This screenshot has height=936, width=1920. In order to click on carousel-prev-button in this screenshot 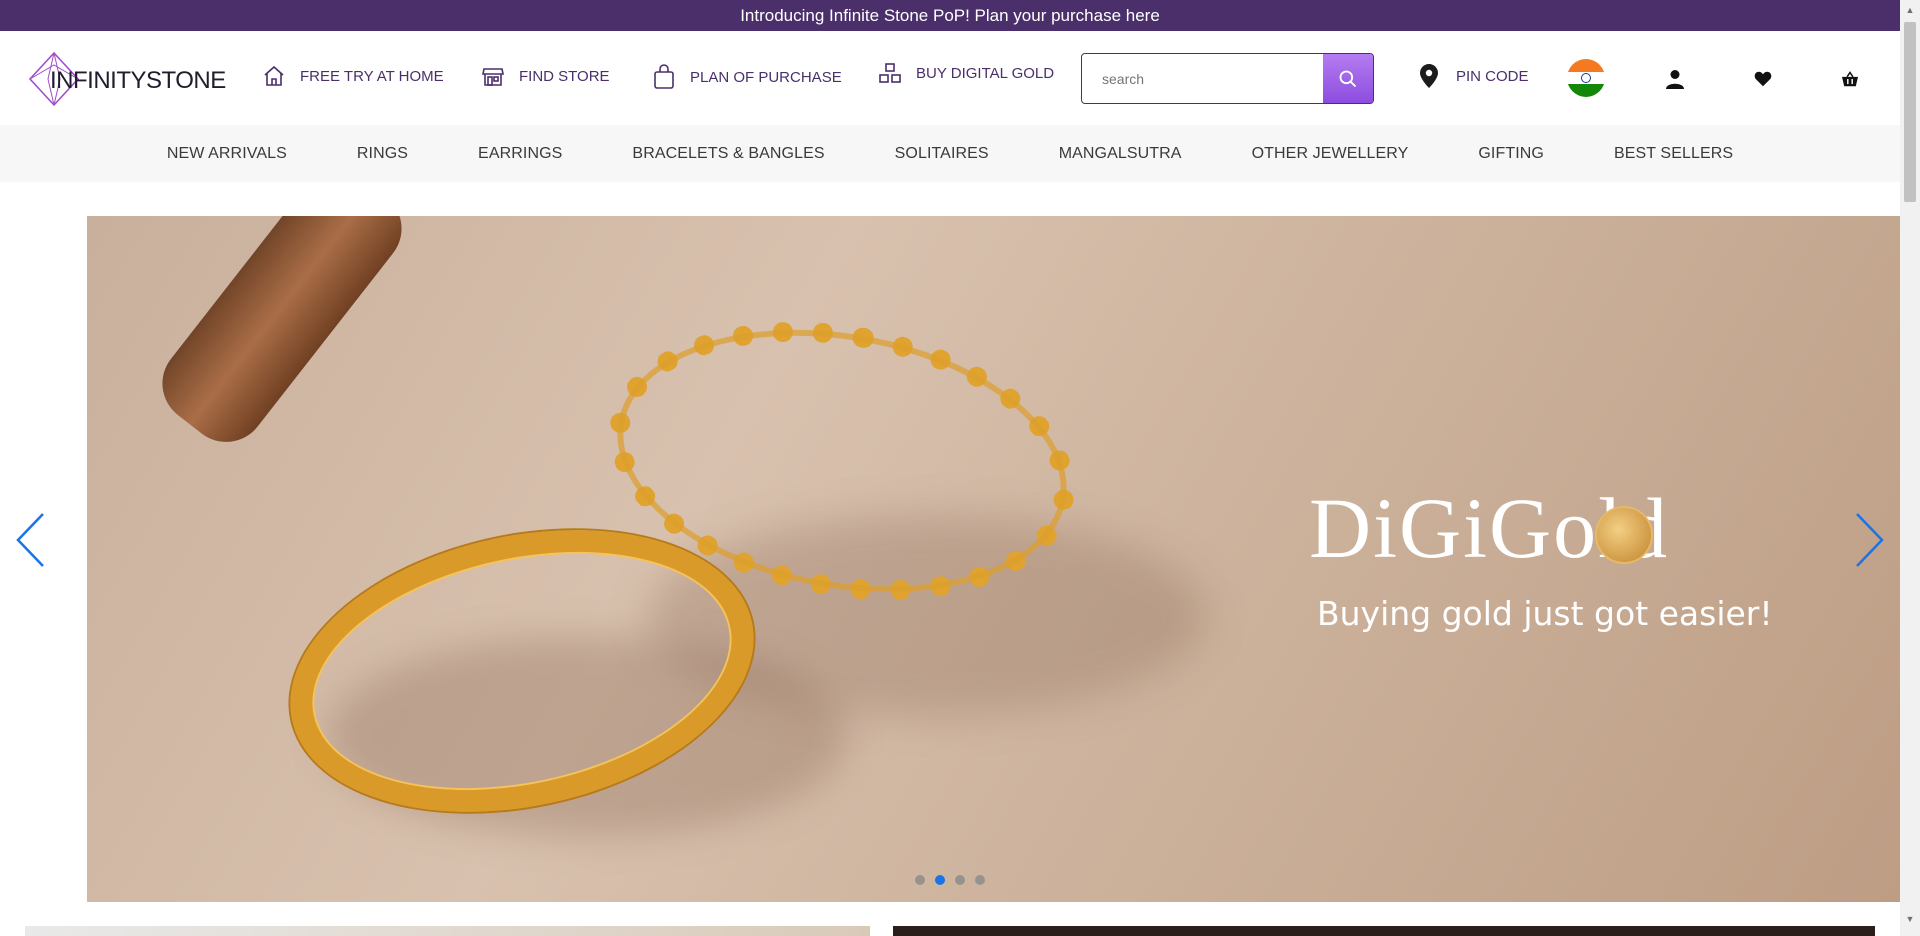, I will do `click(30, 540)`.